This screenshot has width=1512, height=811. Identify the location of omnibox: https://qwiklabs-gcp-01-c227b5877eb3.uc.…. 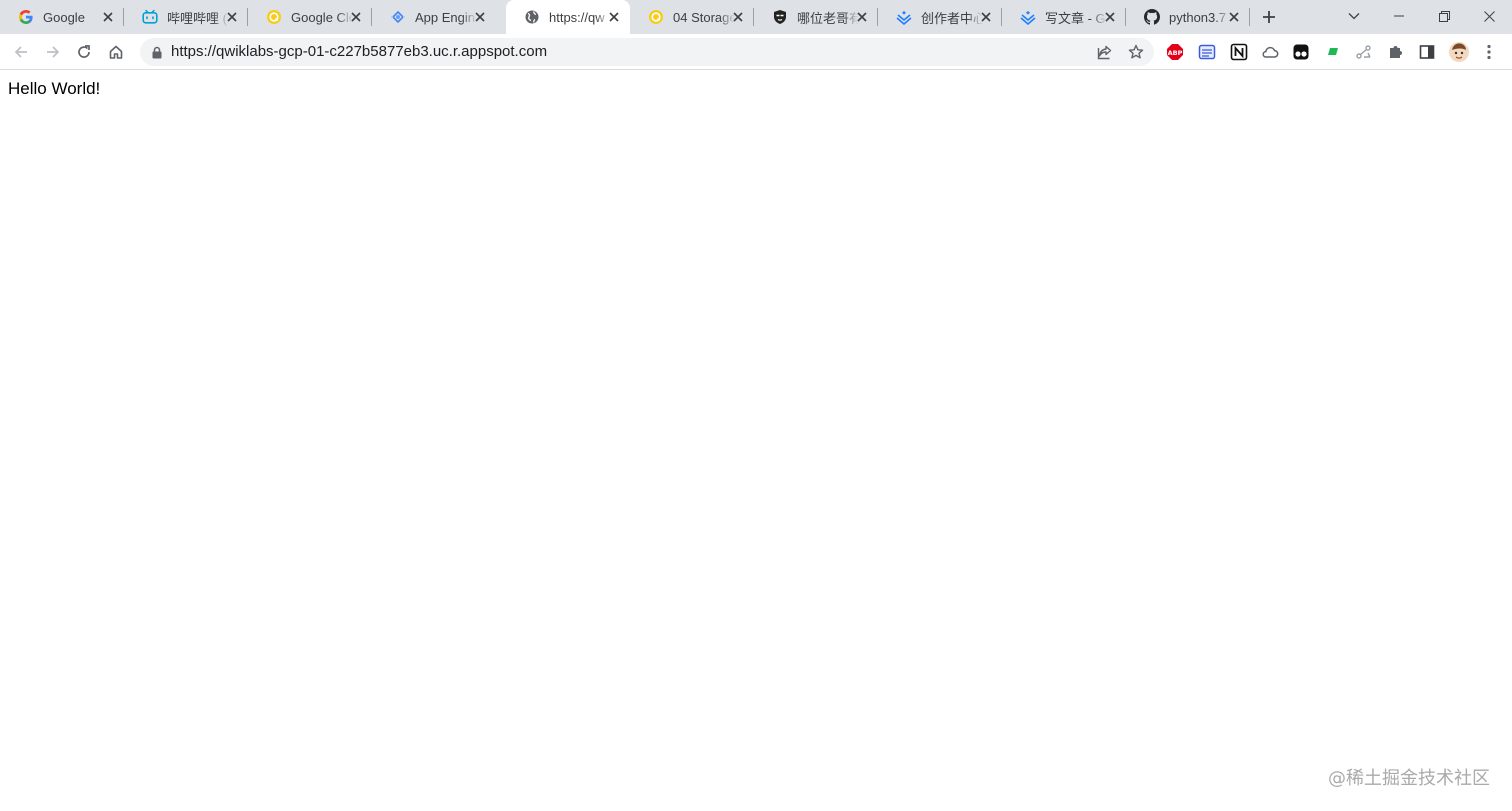
(647, 52).